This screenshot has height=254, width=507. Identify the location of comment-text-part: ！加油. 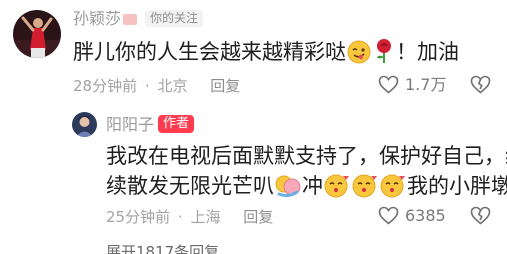
(427, 52).